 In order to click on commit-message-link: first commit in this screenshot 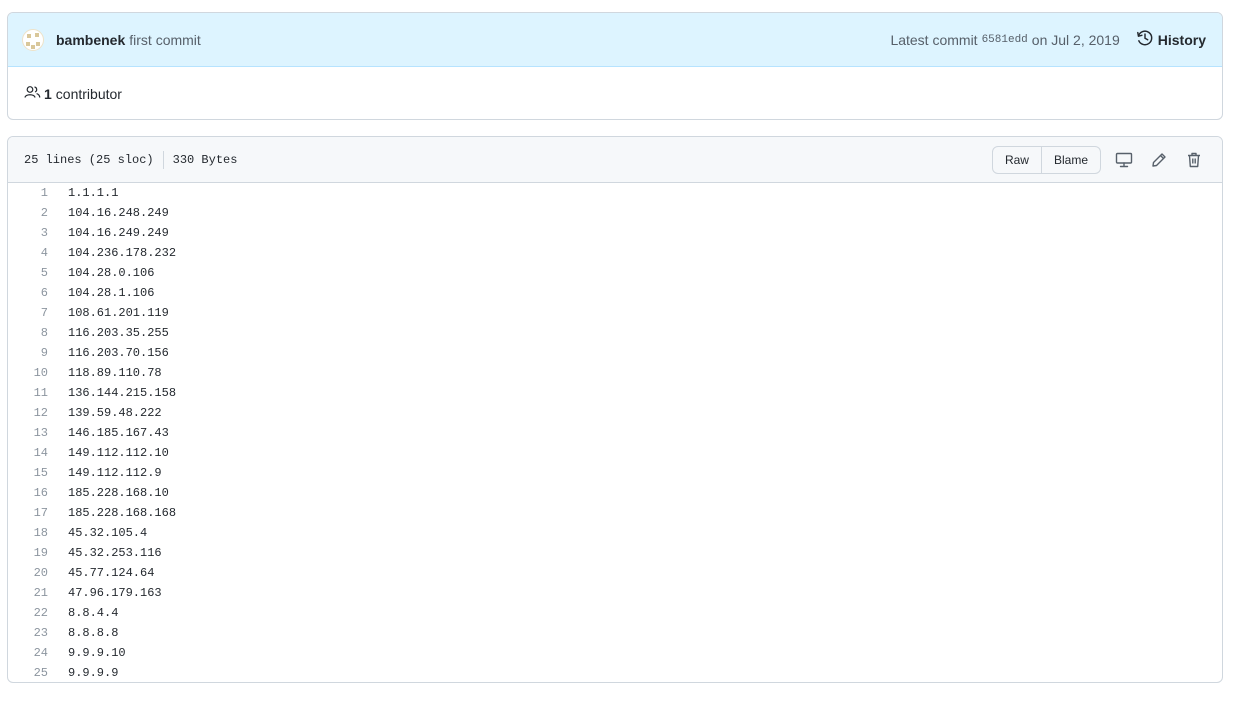, I will do `click(165, 40)`.